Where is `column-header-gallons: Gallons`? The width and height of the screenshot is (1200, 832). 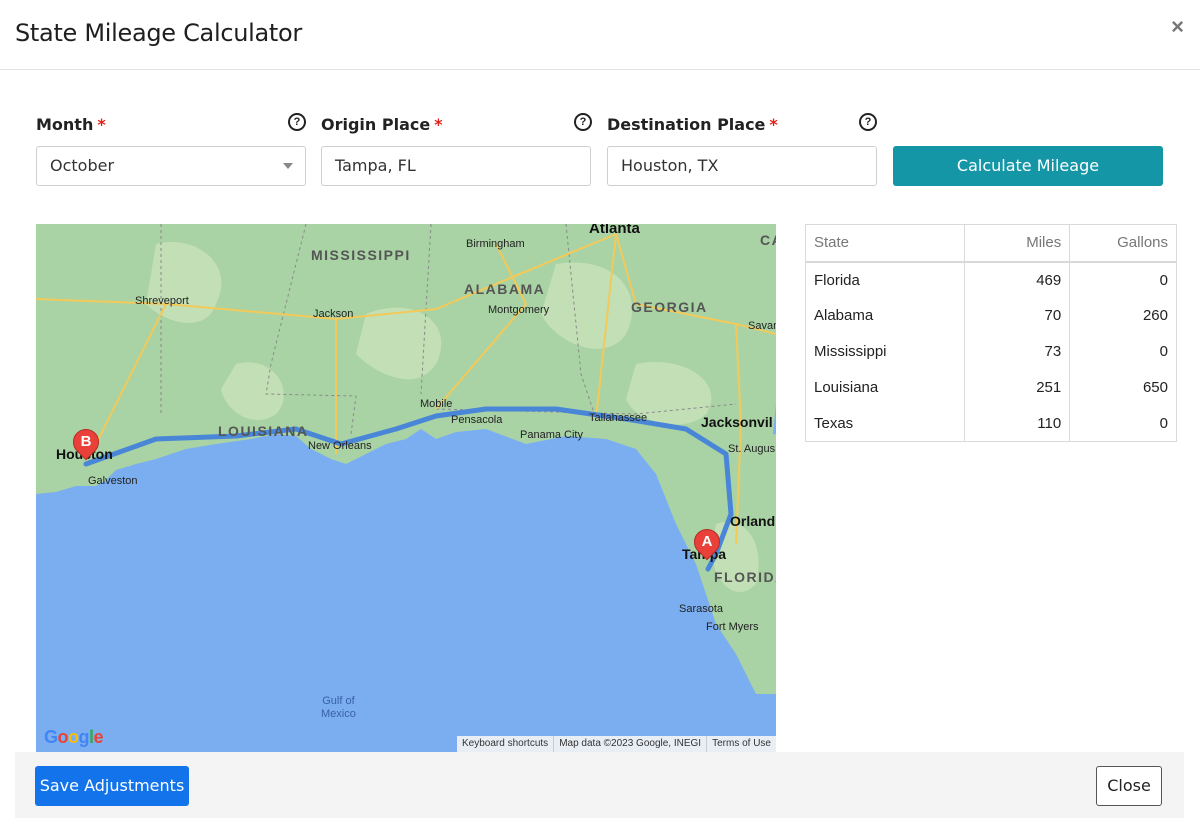
column-header-gallons: Gallons is located at coordinates (1123, 243).